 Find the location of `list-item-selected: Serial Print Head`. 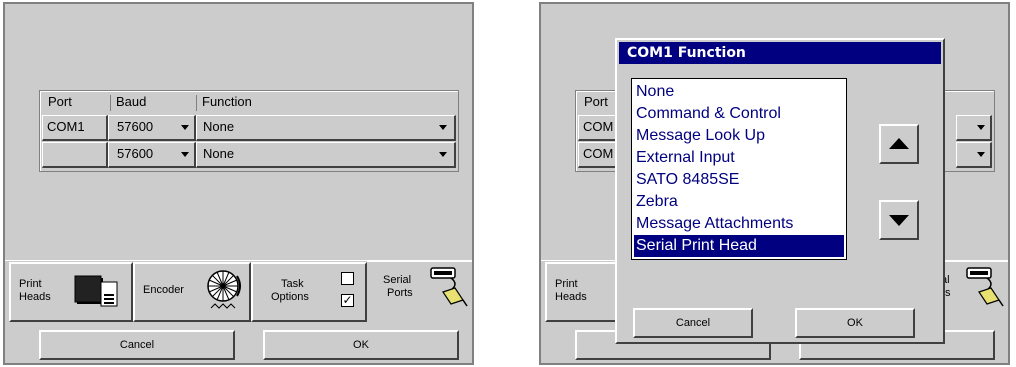

list-item-selected: Serial Print Head is located at coordinates (739, 246).